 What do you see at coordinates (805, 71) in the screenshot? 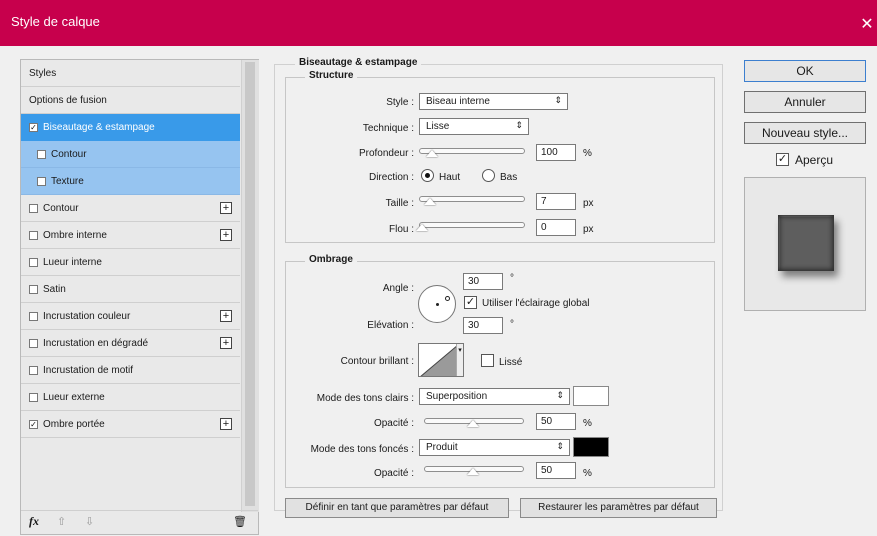
I see `ok-button: OK` at bounding box center [805, 71].